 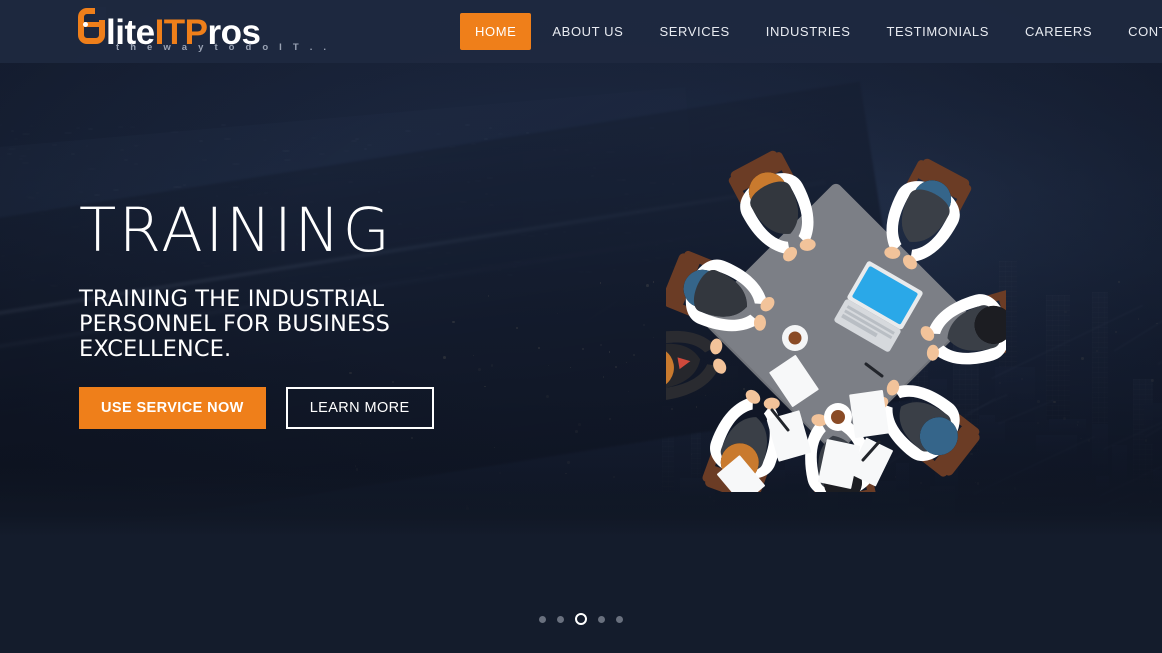 What do you see at coordinates (937, 31) in the screenshot?
I see `nav-item-testimonials: TESTIMONIALS` at bounding box center [937, 31].